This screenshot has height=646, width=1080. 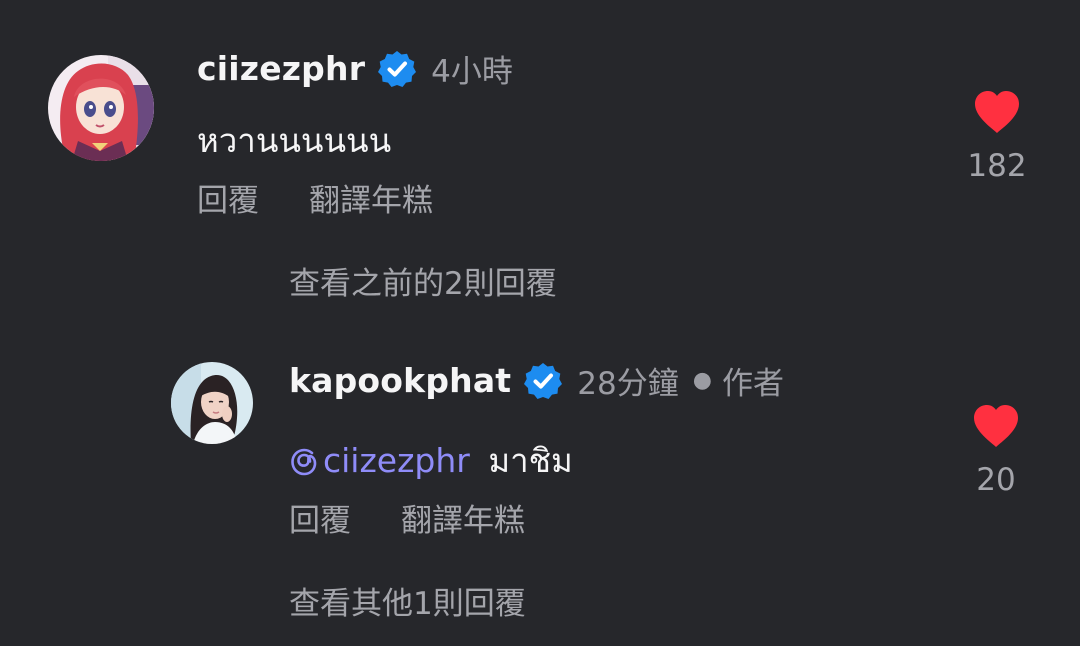 I want to click on view-previous-replies-link: 查看之前的2則回覆, so click(x=423, y=280).